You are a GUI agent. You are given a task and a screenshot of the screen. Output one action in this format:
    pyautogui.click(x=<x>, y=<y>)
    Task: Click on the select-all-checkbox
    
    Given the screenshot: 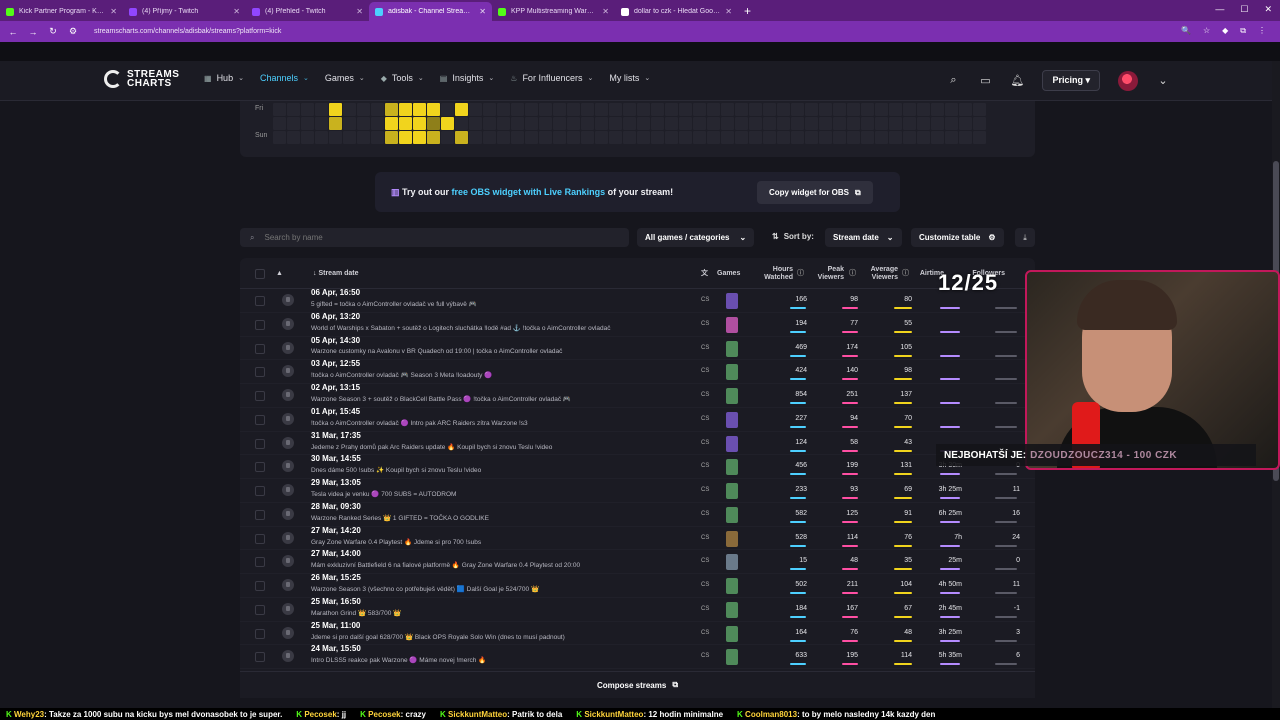 What is the action you would take?
    pyautogui.click(x=260, y=273)
    